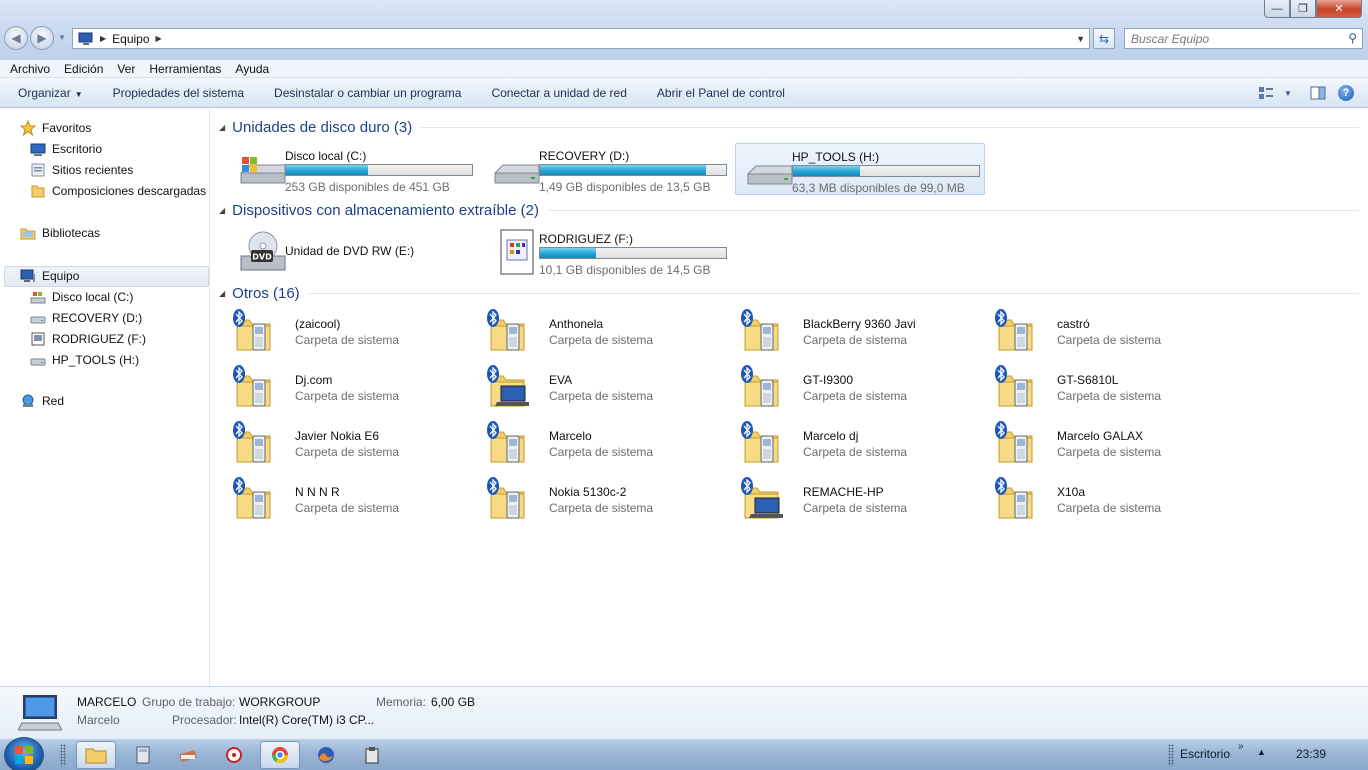 This screenshot has width=1368, height=770. What do you see at coordinates (1303, 9) in the screenshot?
I see `maximize-button: ❐` at bounding box center [1303, 9].